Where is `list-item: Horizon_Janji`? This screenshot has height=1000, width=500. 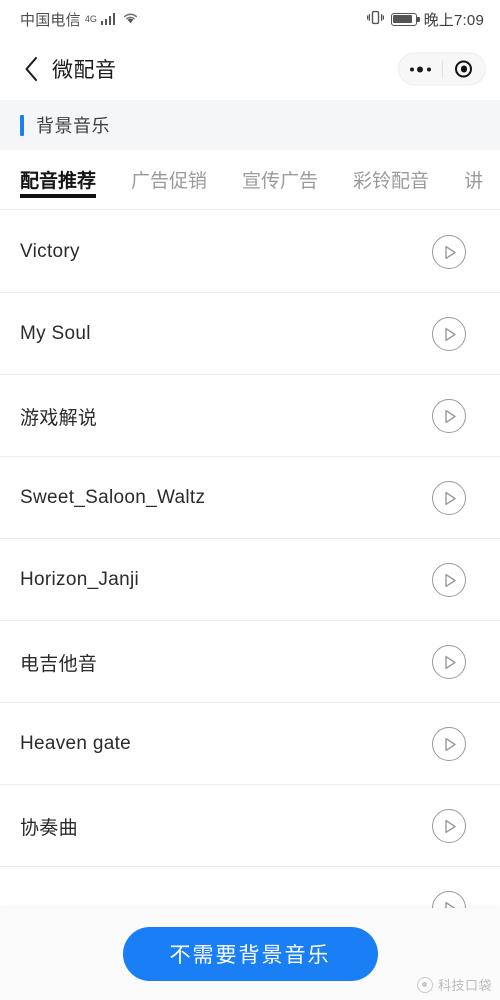
list-item: Horizon_Janji is located at coordinates (250, 580).